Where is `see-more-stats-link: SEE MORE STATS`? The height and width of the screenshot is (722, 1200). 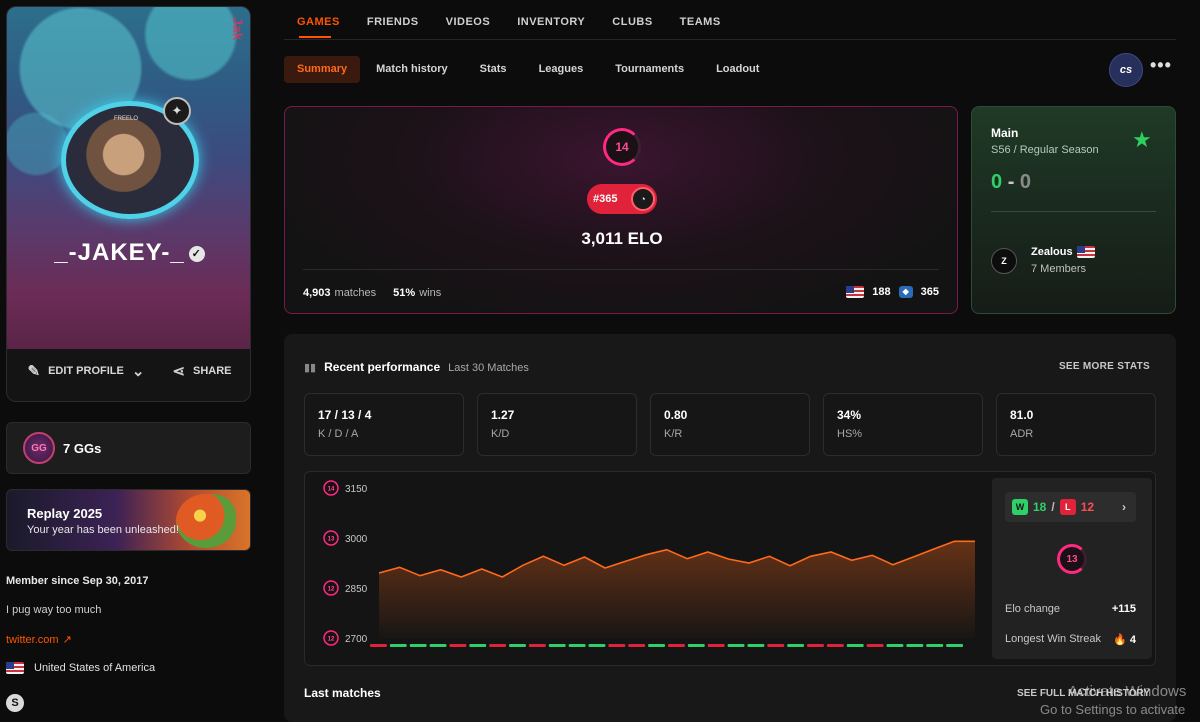
see-more-stats-link: SEE MORE STATS is located at coordinates (1104, 366).